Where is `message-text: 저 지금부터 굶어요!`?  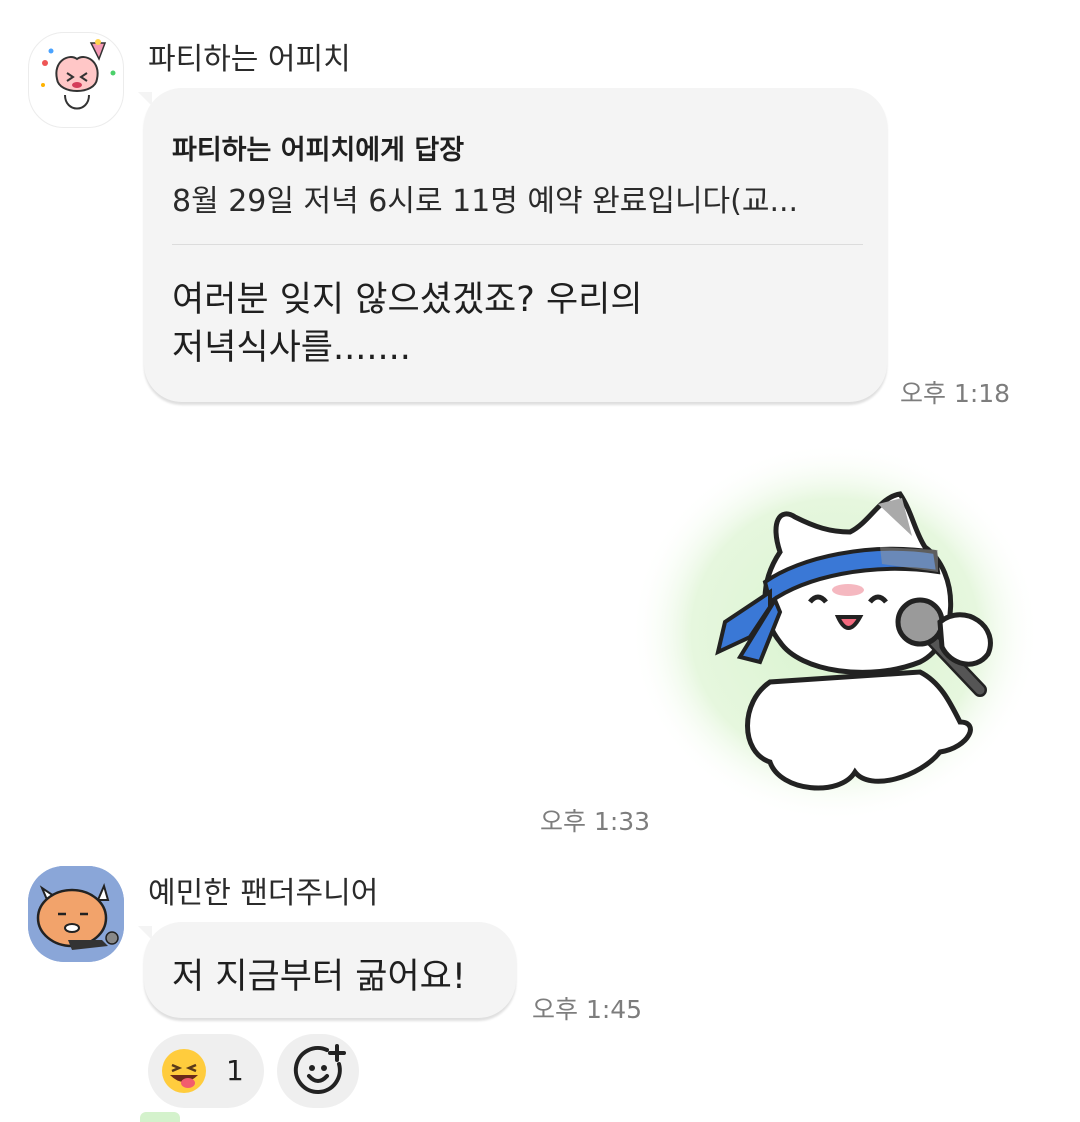
message-text: 저 지금부터 굶어요! is located at coordinates (319, 977).